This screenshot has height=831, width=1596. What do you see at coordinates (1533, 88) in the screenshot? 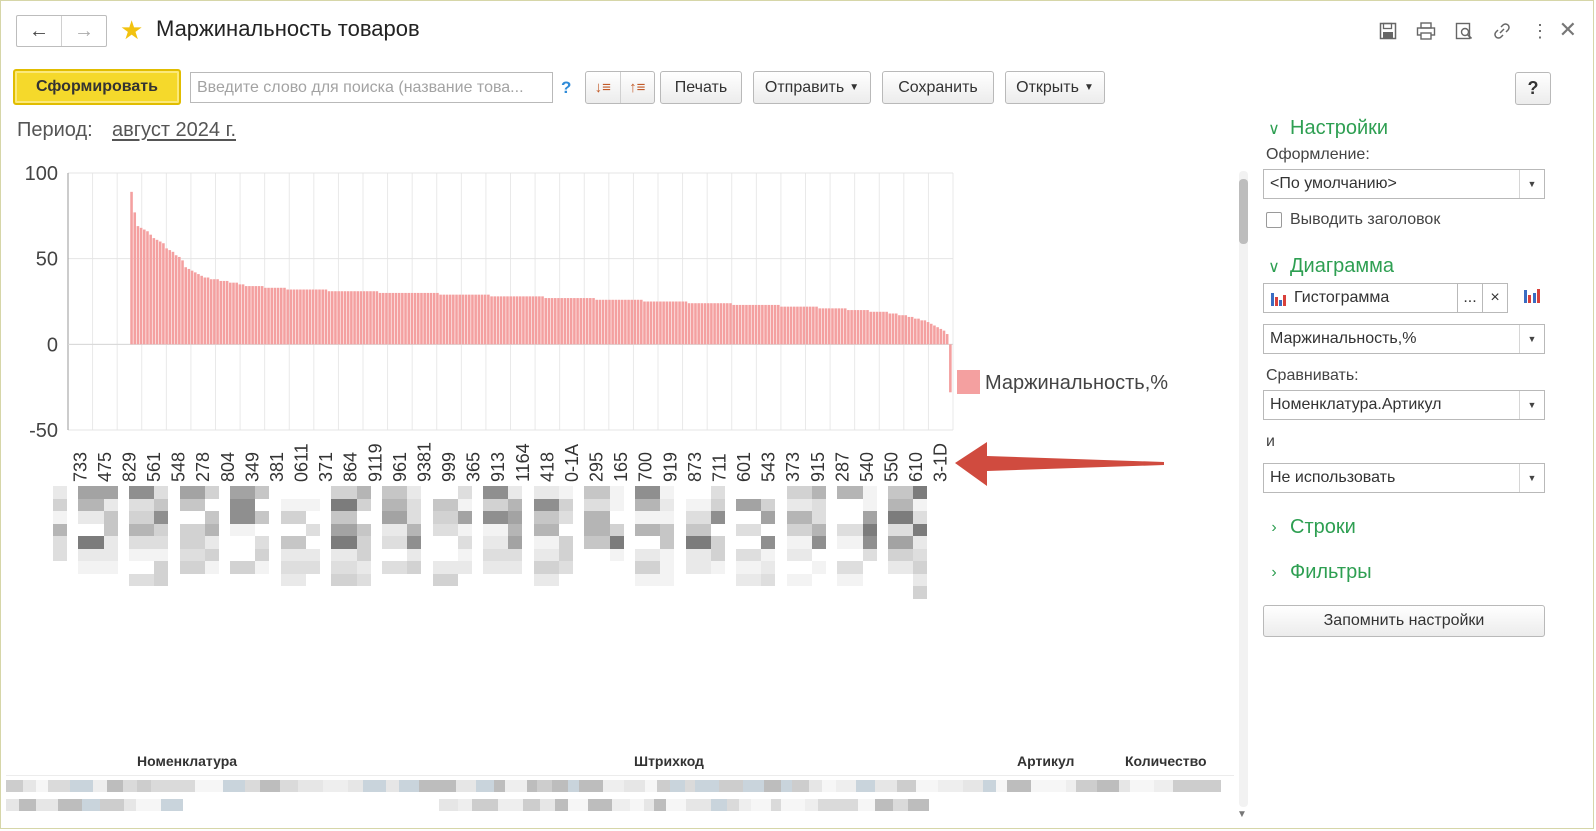
I see `help-button: ?` at bounding box center [1533, 88].